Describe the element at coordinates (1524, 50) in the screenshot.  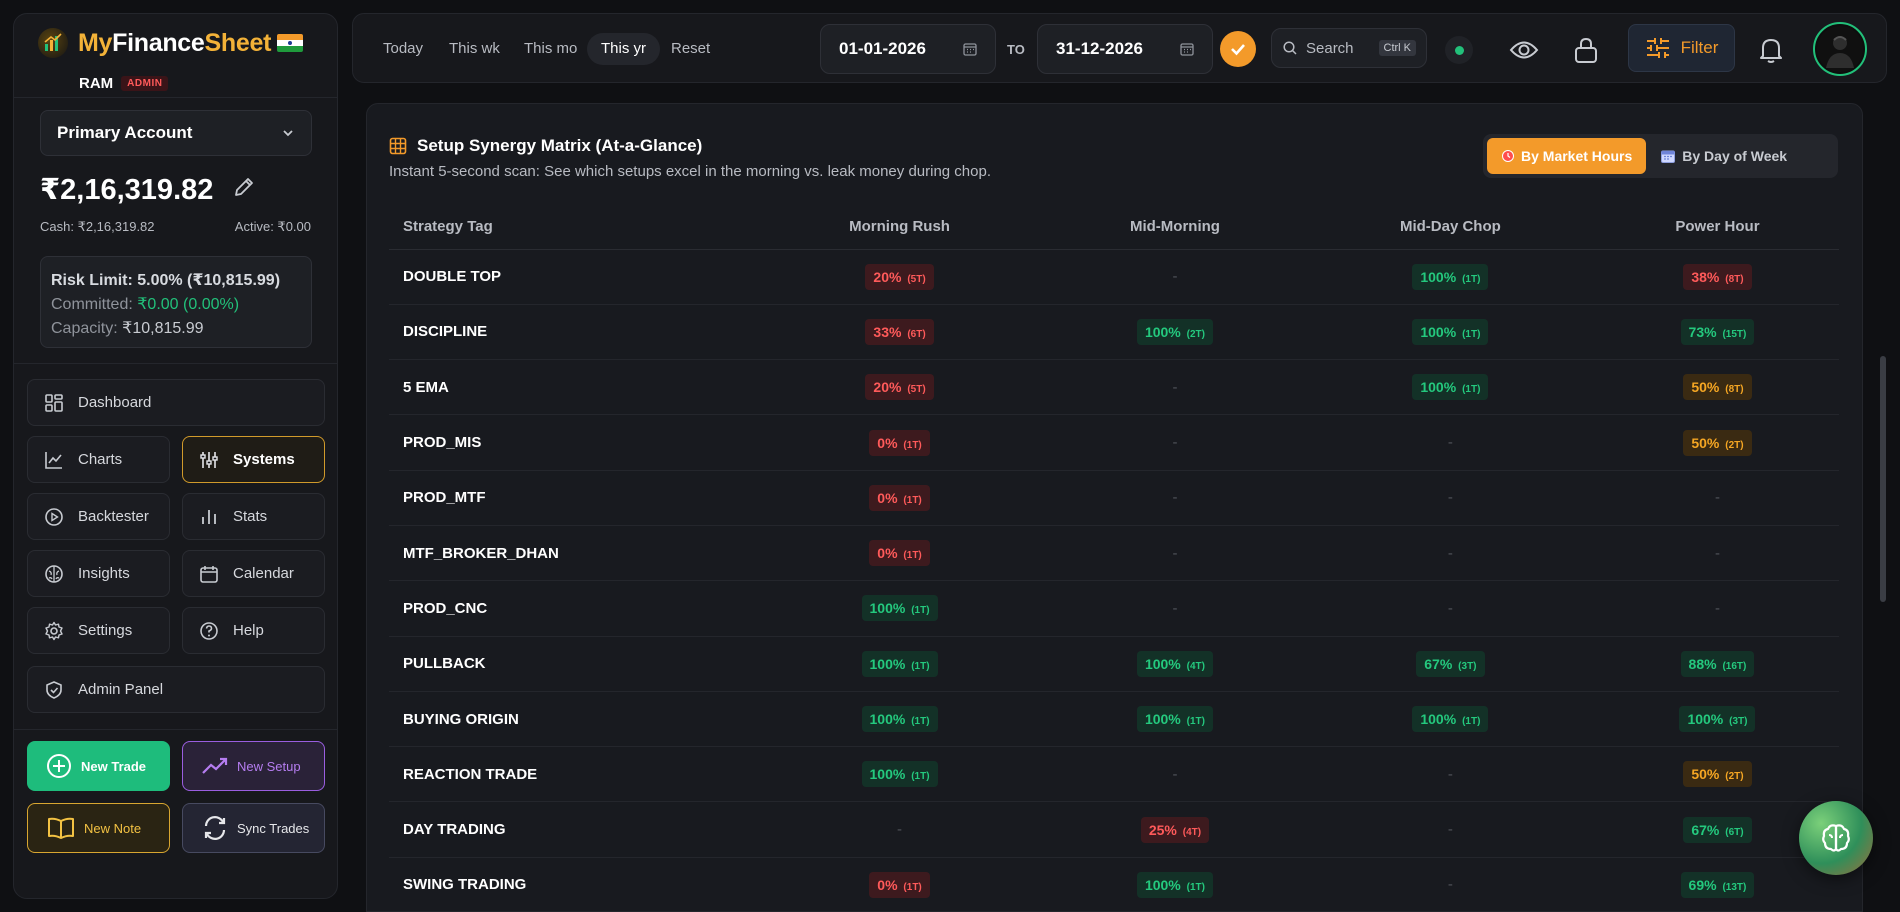
I see `eye-icon` at that location.